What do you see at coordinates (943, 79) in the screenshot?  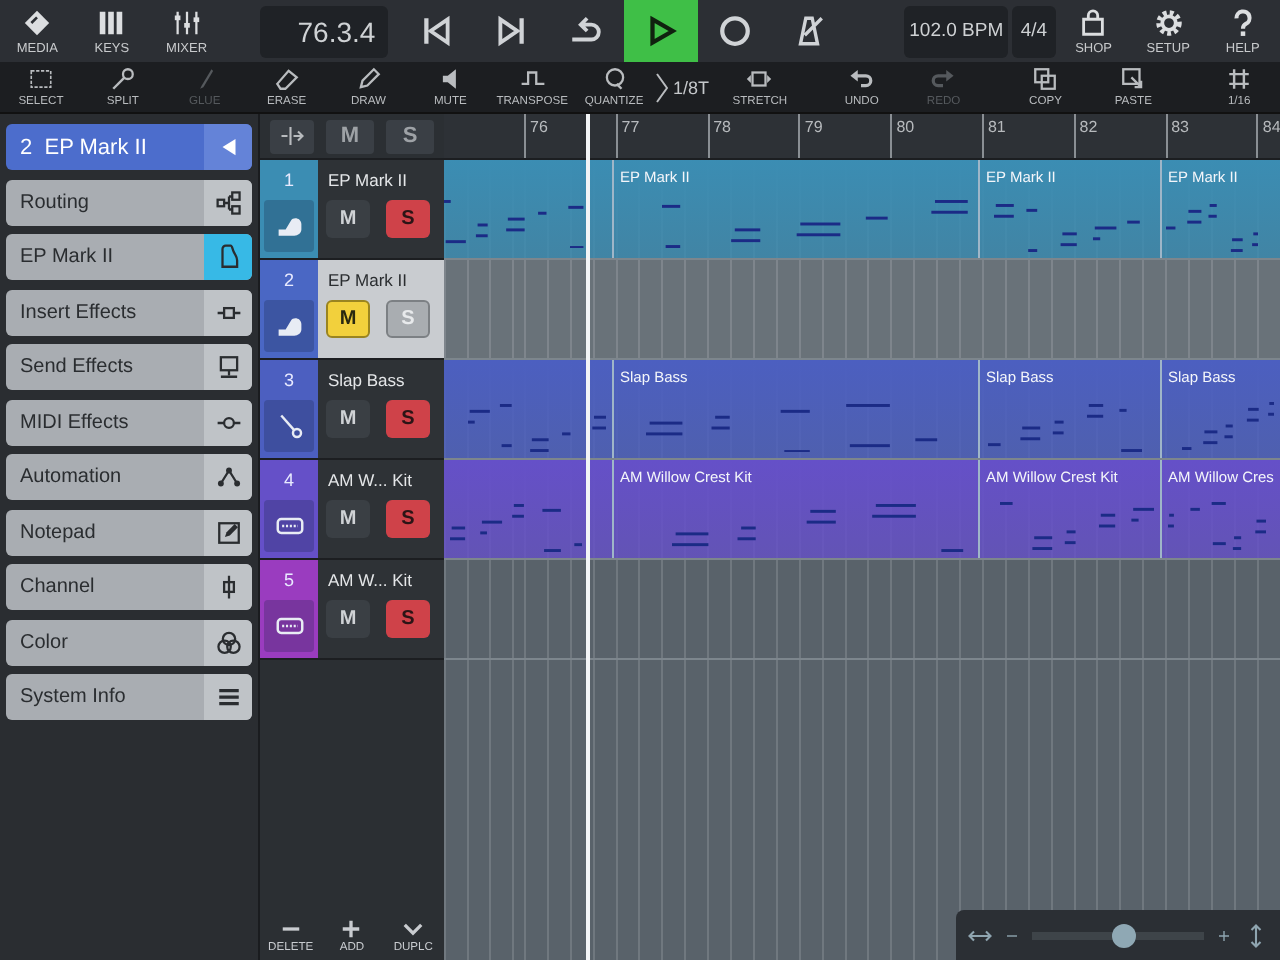 I see `redo-icon` at bounding box center [943, 79].